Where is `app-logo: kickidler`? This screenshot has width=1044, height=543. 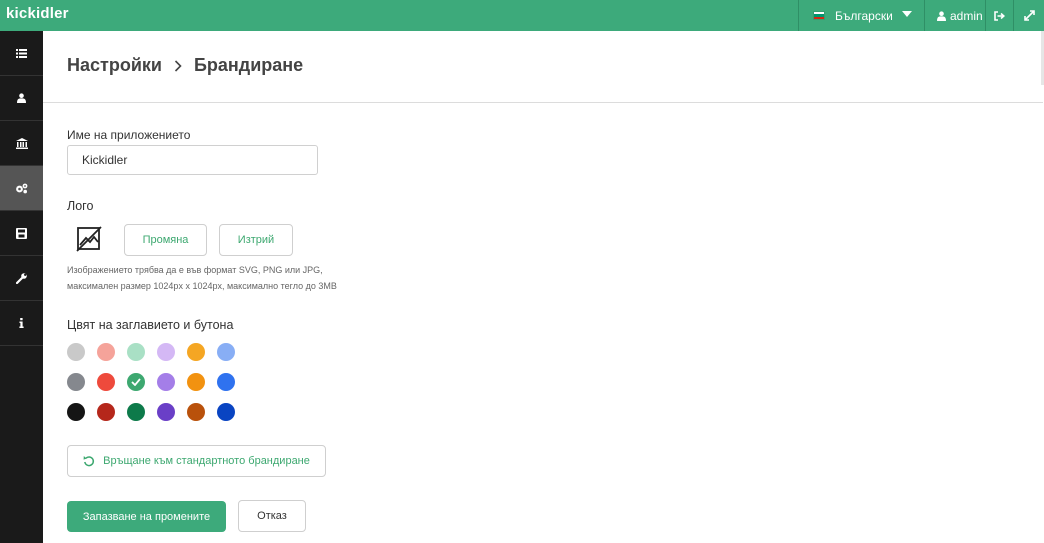
app-logo: kickidler is located at coordinates (37, 13).